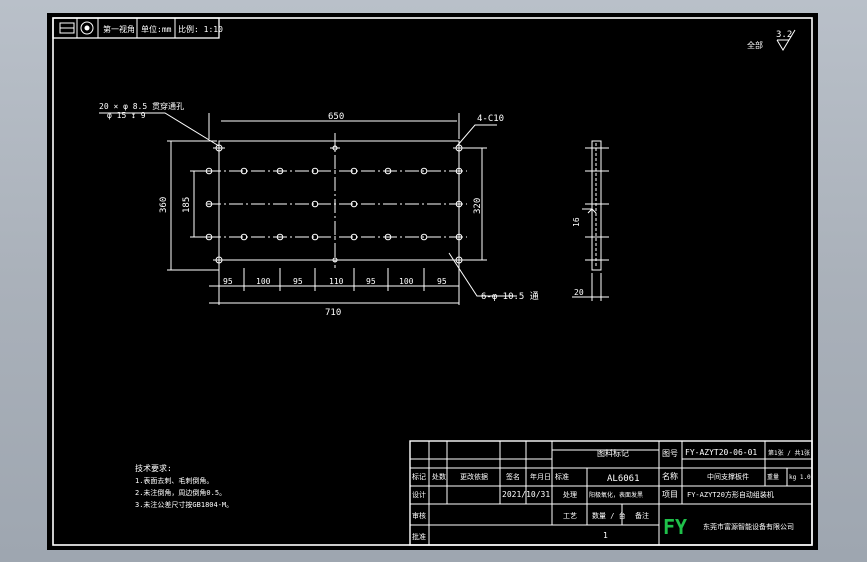 Image resolution: width=867 pixels, height=562 pixels. I want to click on drawing-number: FY-AZYT20-06-01, so click(721, 452).